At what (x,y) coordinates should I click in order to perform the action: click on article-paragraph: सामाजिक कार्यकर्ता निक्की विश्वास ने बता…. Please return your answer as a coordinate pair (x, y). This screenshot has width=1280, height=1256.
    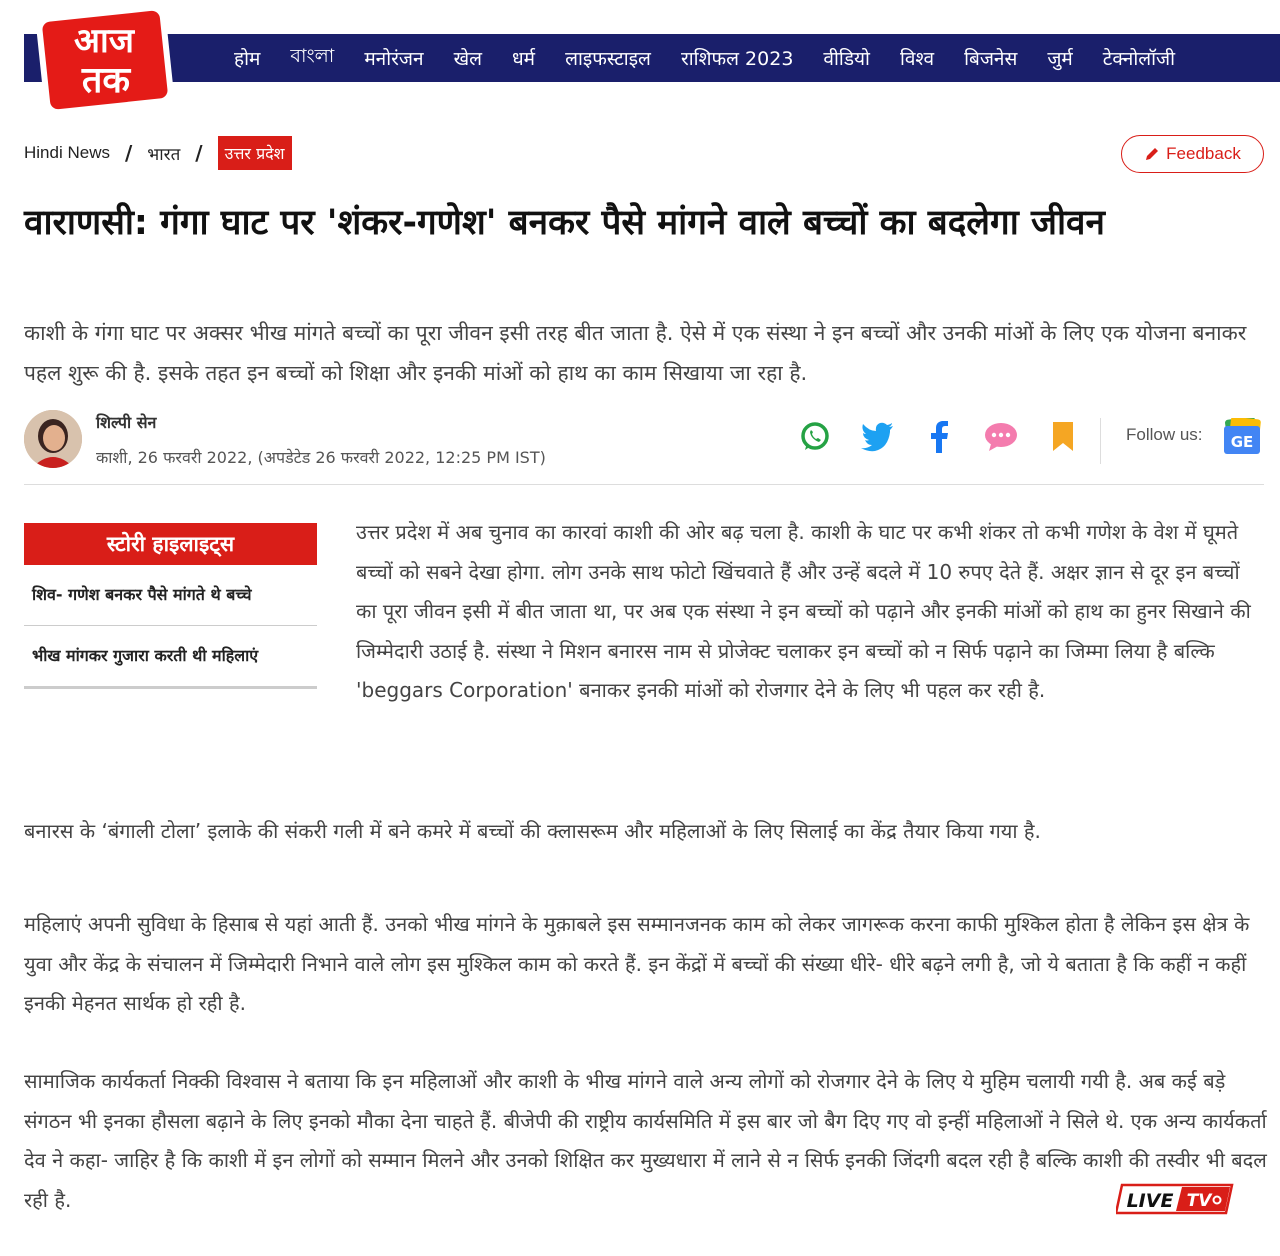
    Looking at the image, I should click on (645, 1140).